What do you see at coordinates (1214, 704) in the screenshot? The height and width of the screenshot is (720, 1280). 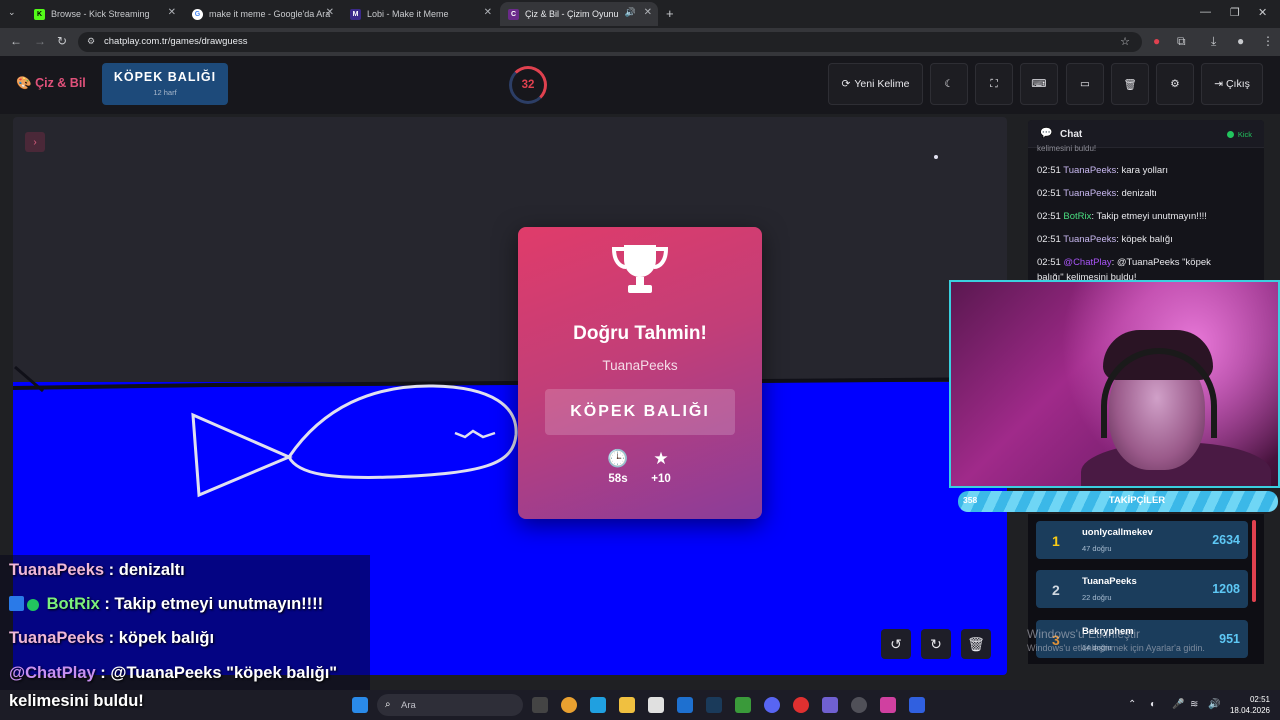 I see `volume-icon: 🔊` at bounding box center [1214, 704].